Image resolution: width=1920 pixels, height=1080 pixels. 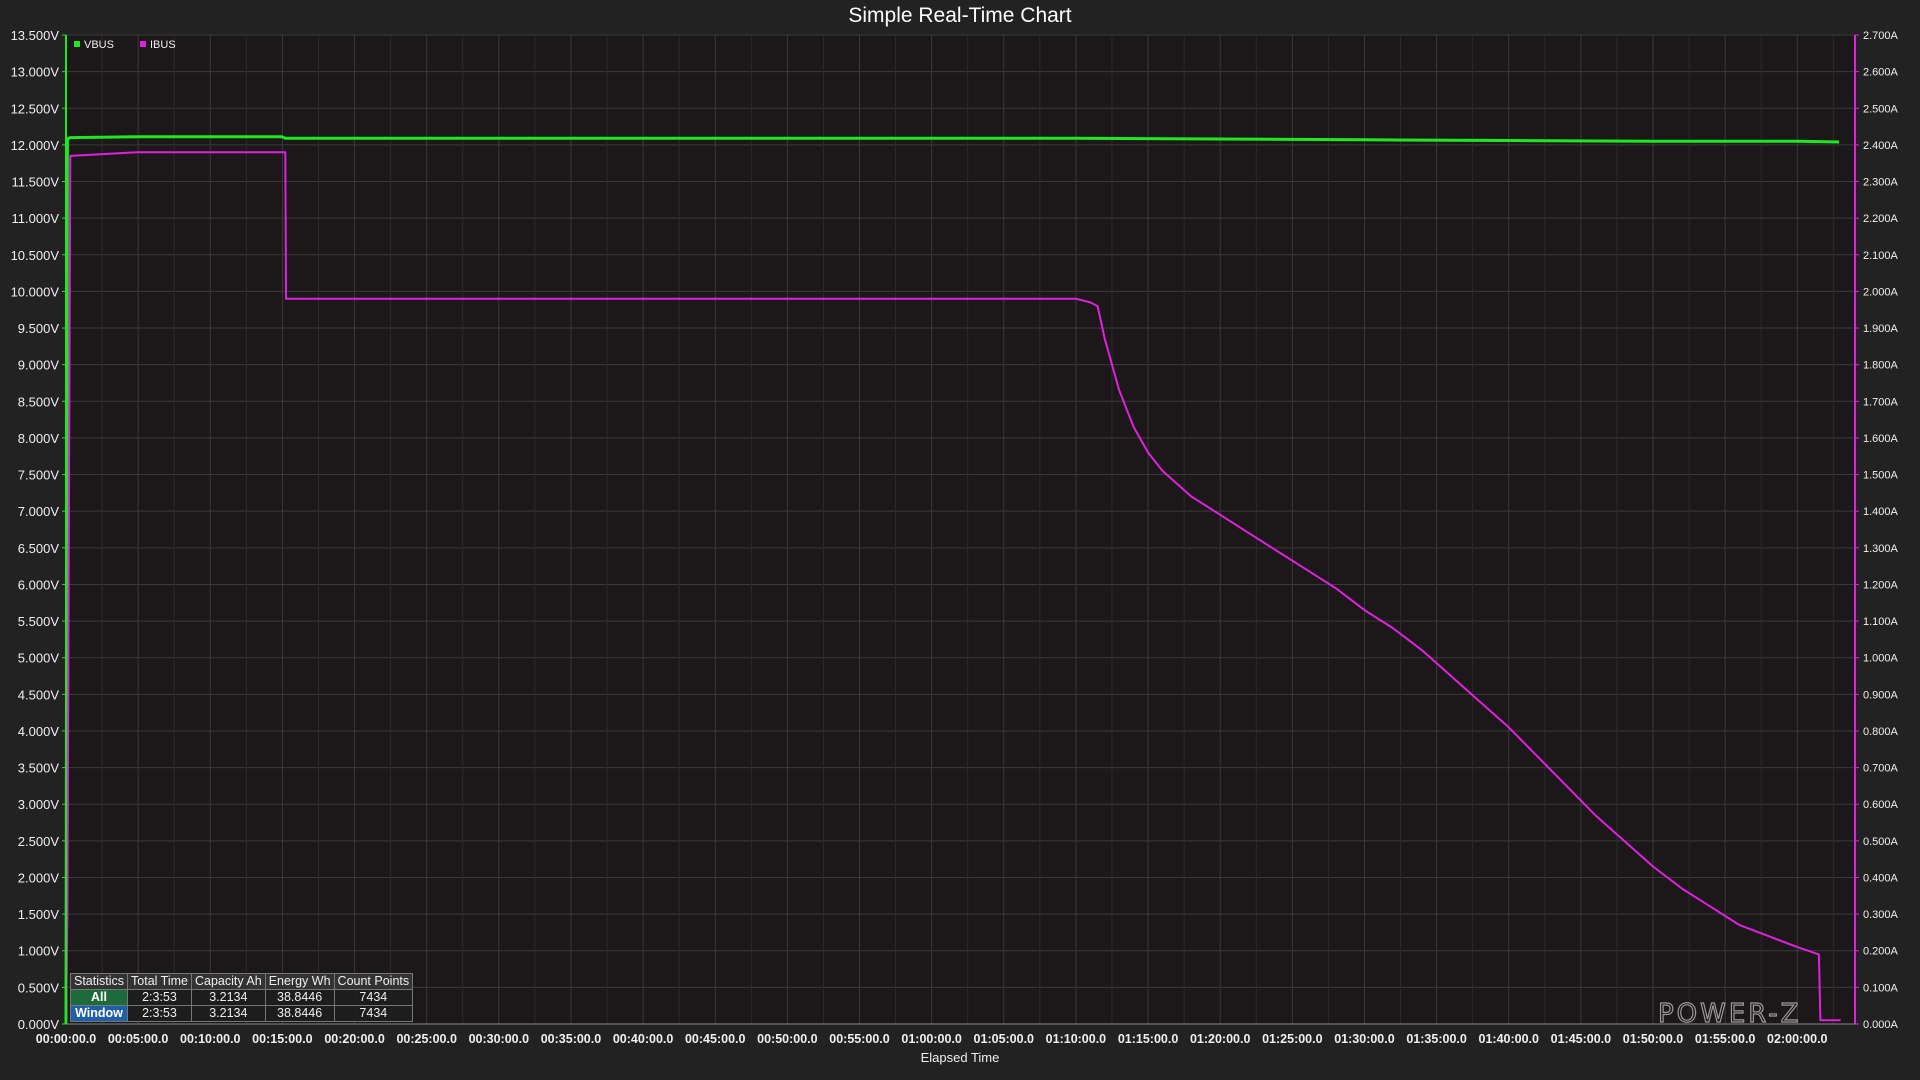 I want to click on x-tick-label: 00:25:00.0, so click(x=426, y=1039).